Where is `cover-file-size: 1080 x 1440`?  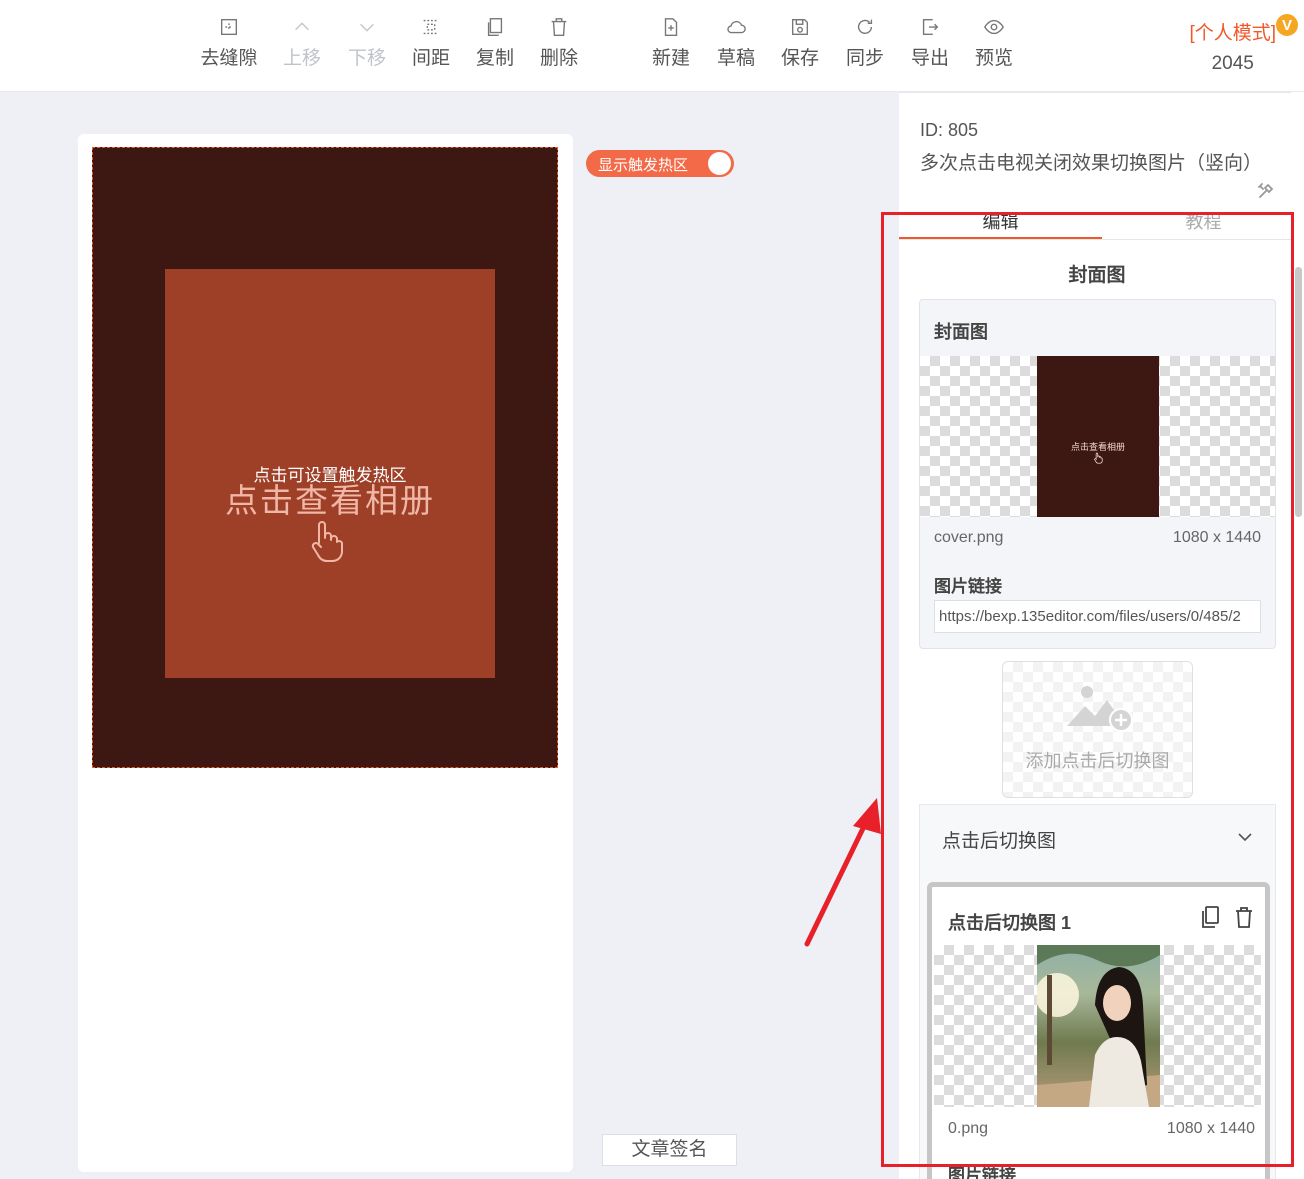 cover-file-size: 1080 x 1440 is located at coordinates (1216, 537).